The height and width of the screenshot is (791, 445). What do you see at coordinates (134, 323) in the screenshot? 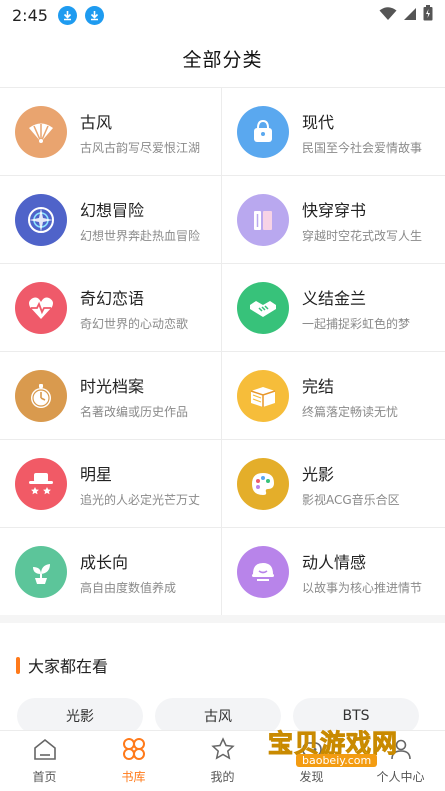
I see `category-desc: 奇幻世界的心动恋歌` at bounding box center [134, 323].